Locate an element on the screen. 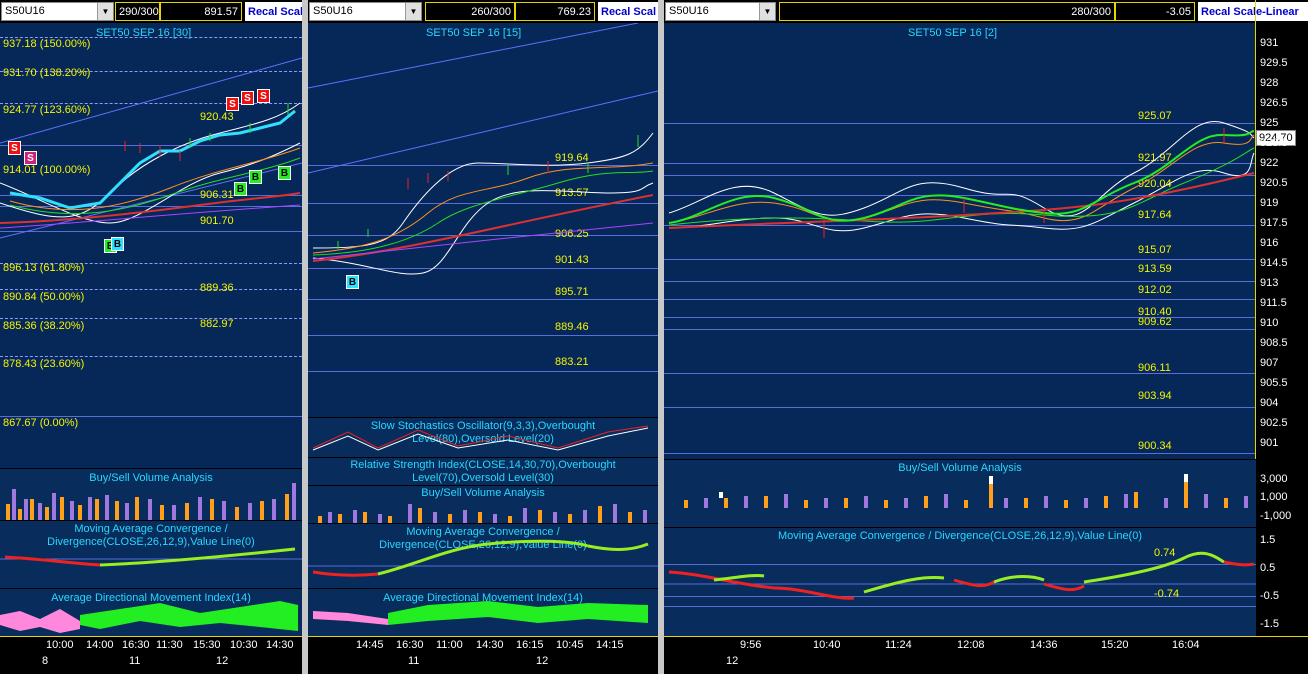  axis-tick: 931 is located at coordinates (1269, 43).